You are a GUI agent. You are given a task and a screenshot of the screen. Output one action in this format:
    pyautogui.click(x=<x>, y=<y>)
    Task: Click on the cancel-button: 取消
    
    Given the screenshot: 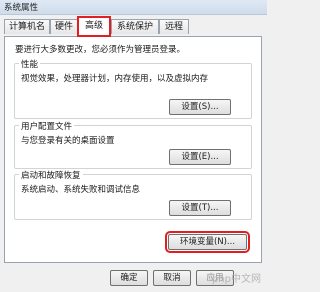 What is the action you would take?
    pyautogui.click(x=172, y=278)
    